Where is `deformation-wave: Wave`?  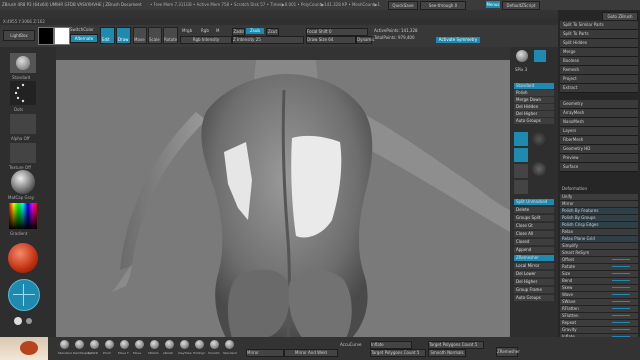 deformation-wave: Wave is located at coordinates (599, 295).